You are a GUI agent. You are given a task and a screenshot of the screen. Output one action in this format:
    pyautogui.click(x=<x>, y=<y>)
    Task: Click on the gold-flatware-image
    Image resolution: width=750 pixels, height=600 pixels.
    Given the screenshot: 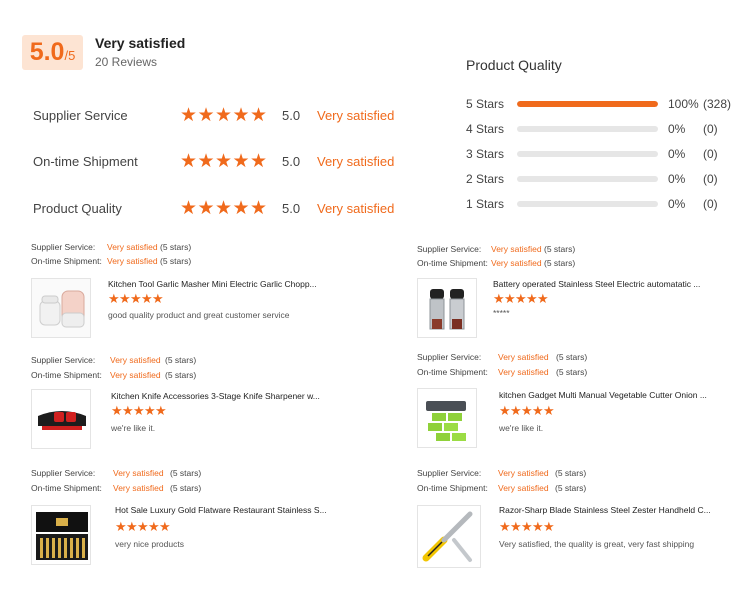 What is the action you would take?
    pyautogui.click(x=61, y=535)
    